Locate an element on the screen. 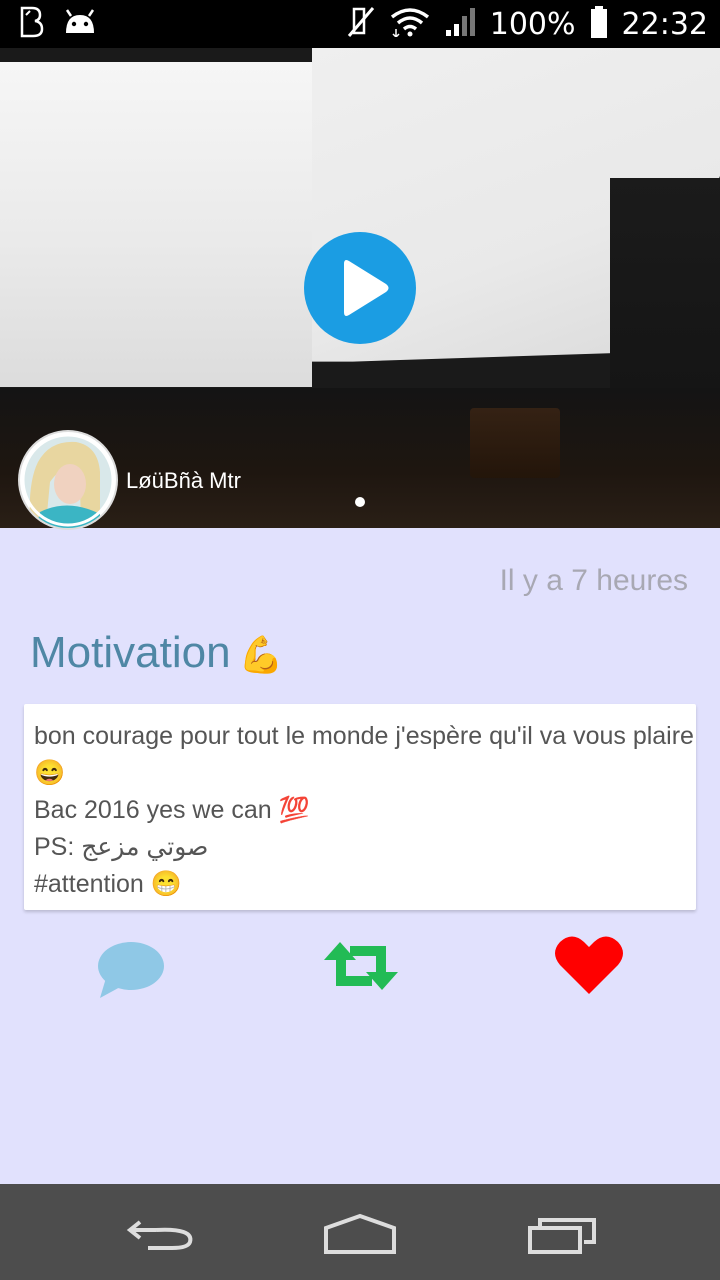  post-title-text: Motivation is located at coordinates (130, 652).